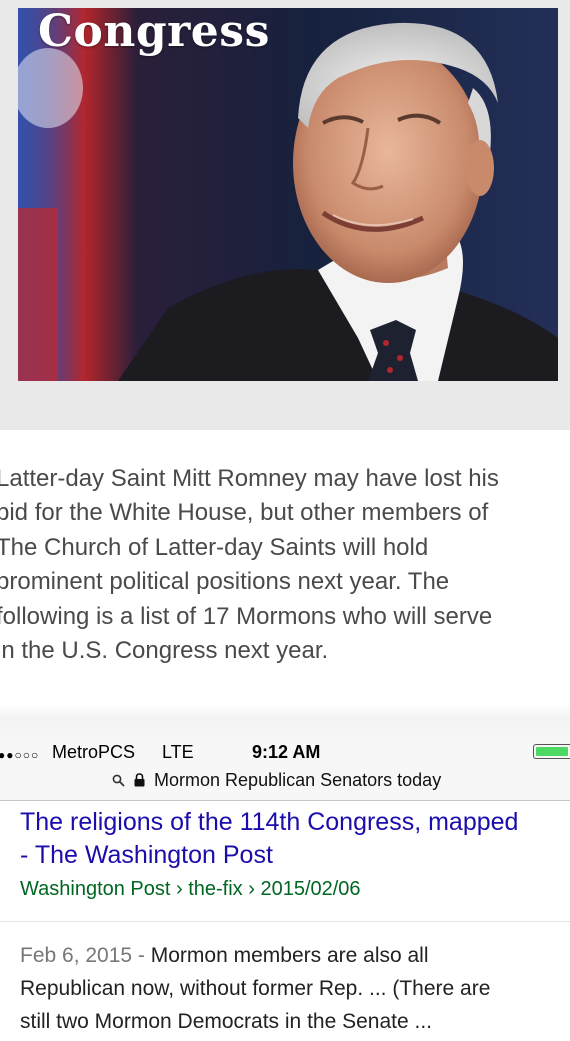  Describe the element at coordinates (85, 955) in the screenshot. I see `snippet-date: Feb 6, 2015 -` at that location.